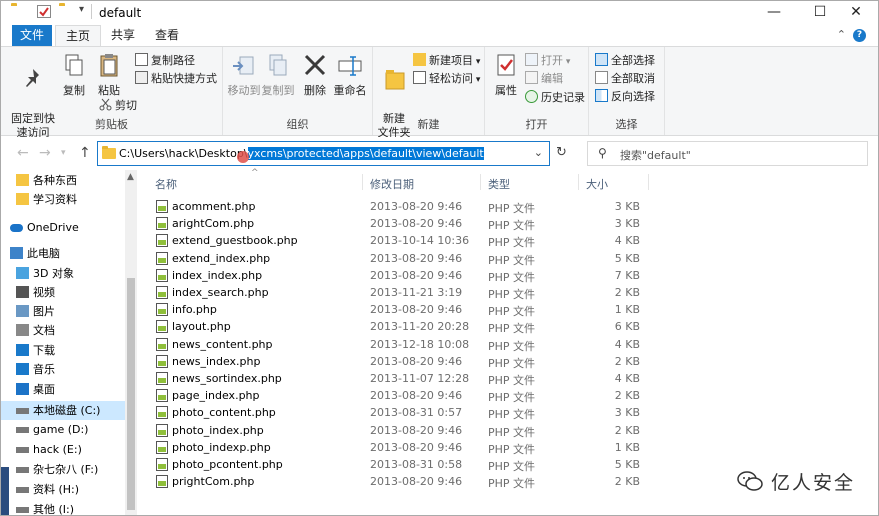 The height and width of the screenshot is (516, 879). What do you see at coordinates (167, 35) in the screenshot?
I see `tab-view: 查看` at bounding box center [167, 35].